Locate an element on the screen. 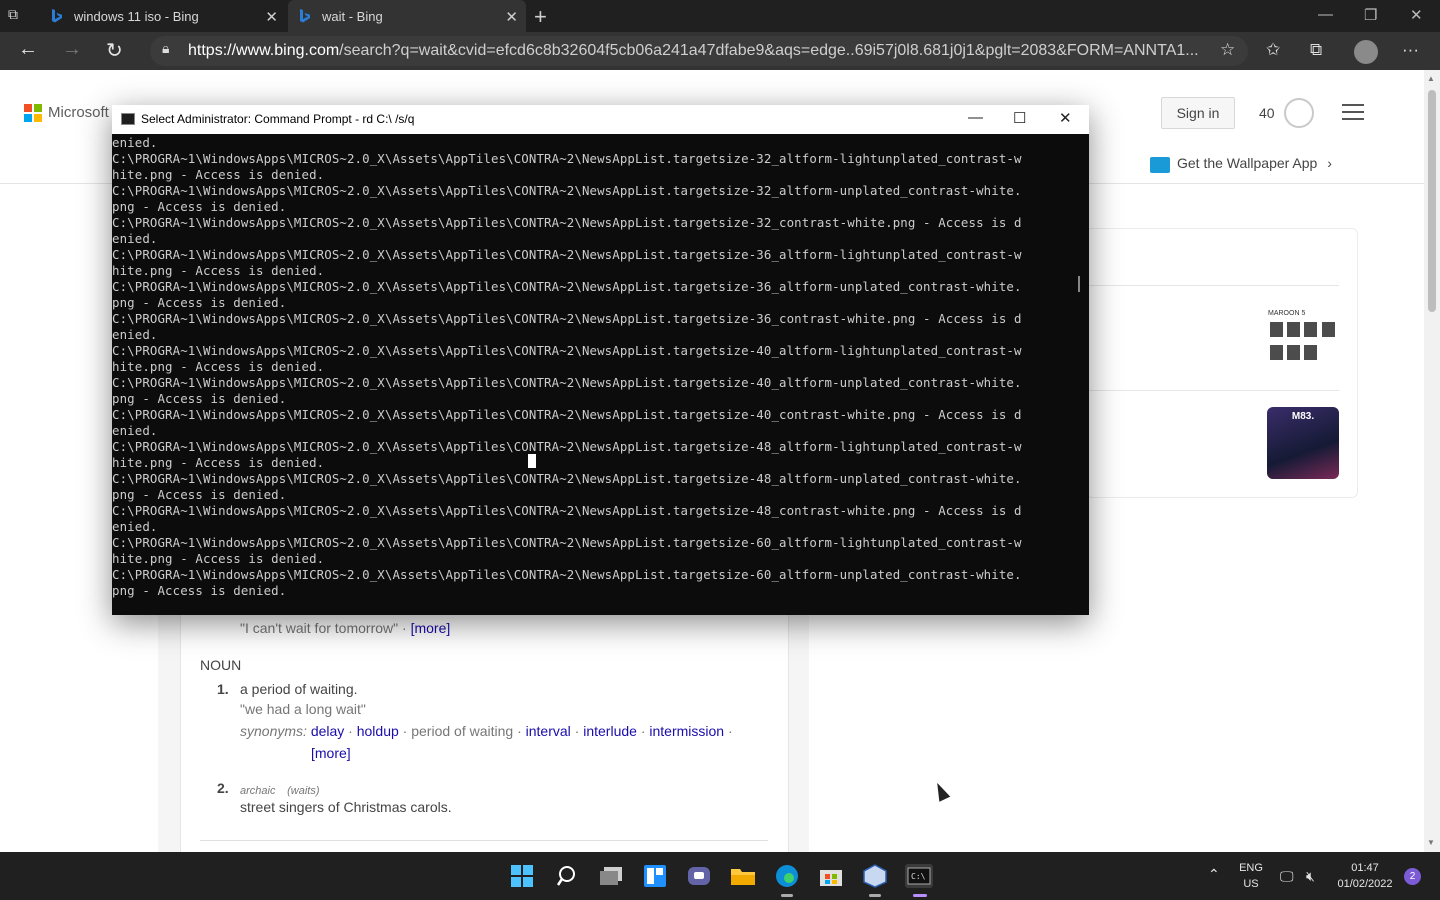 This screenshot has width=1440, height=900. synonym-link: delay is located at coordinates (327, 731).